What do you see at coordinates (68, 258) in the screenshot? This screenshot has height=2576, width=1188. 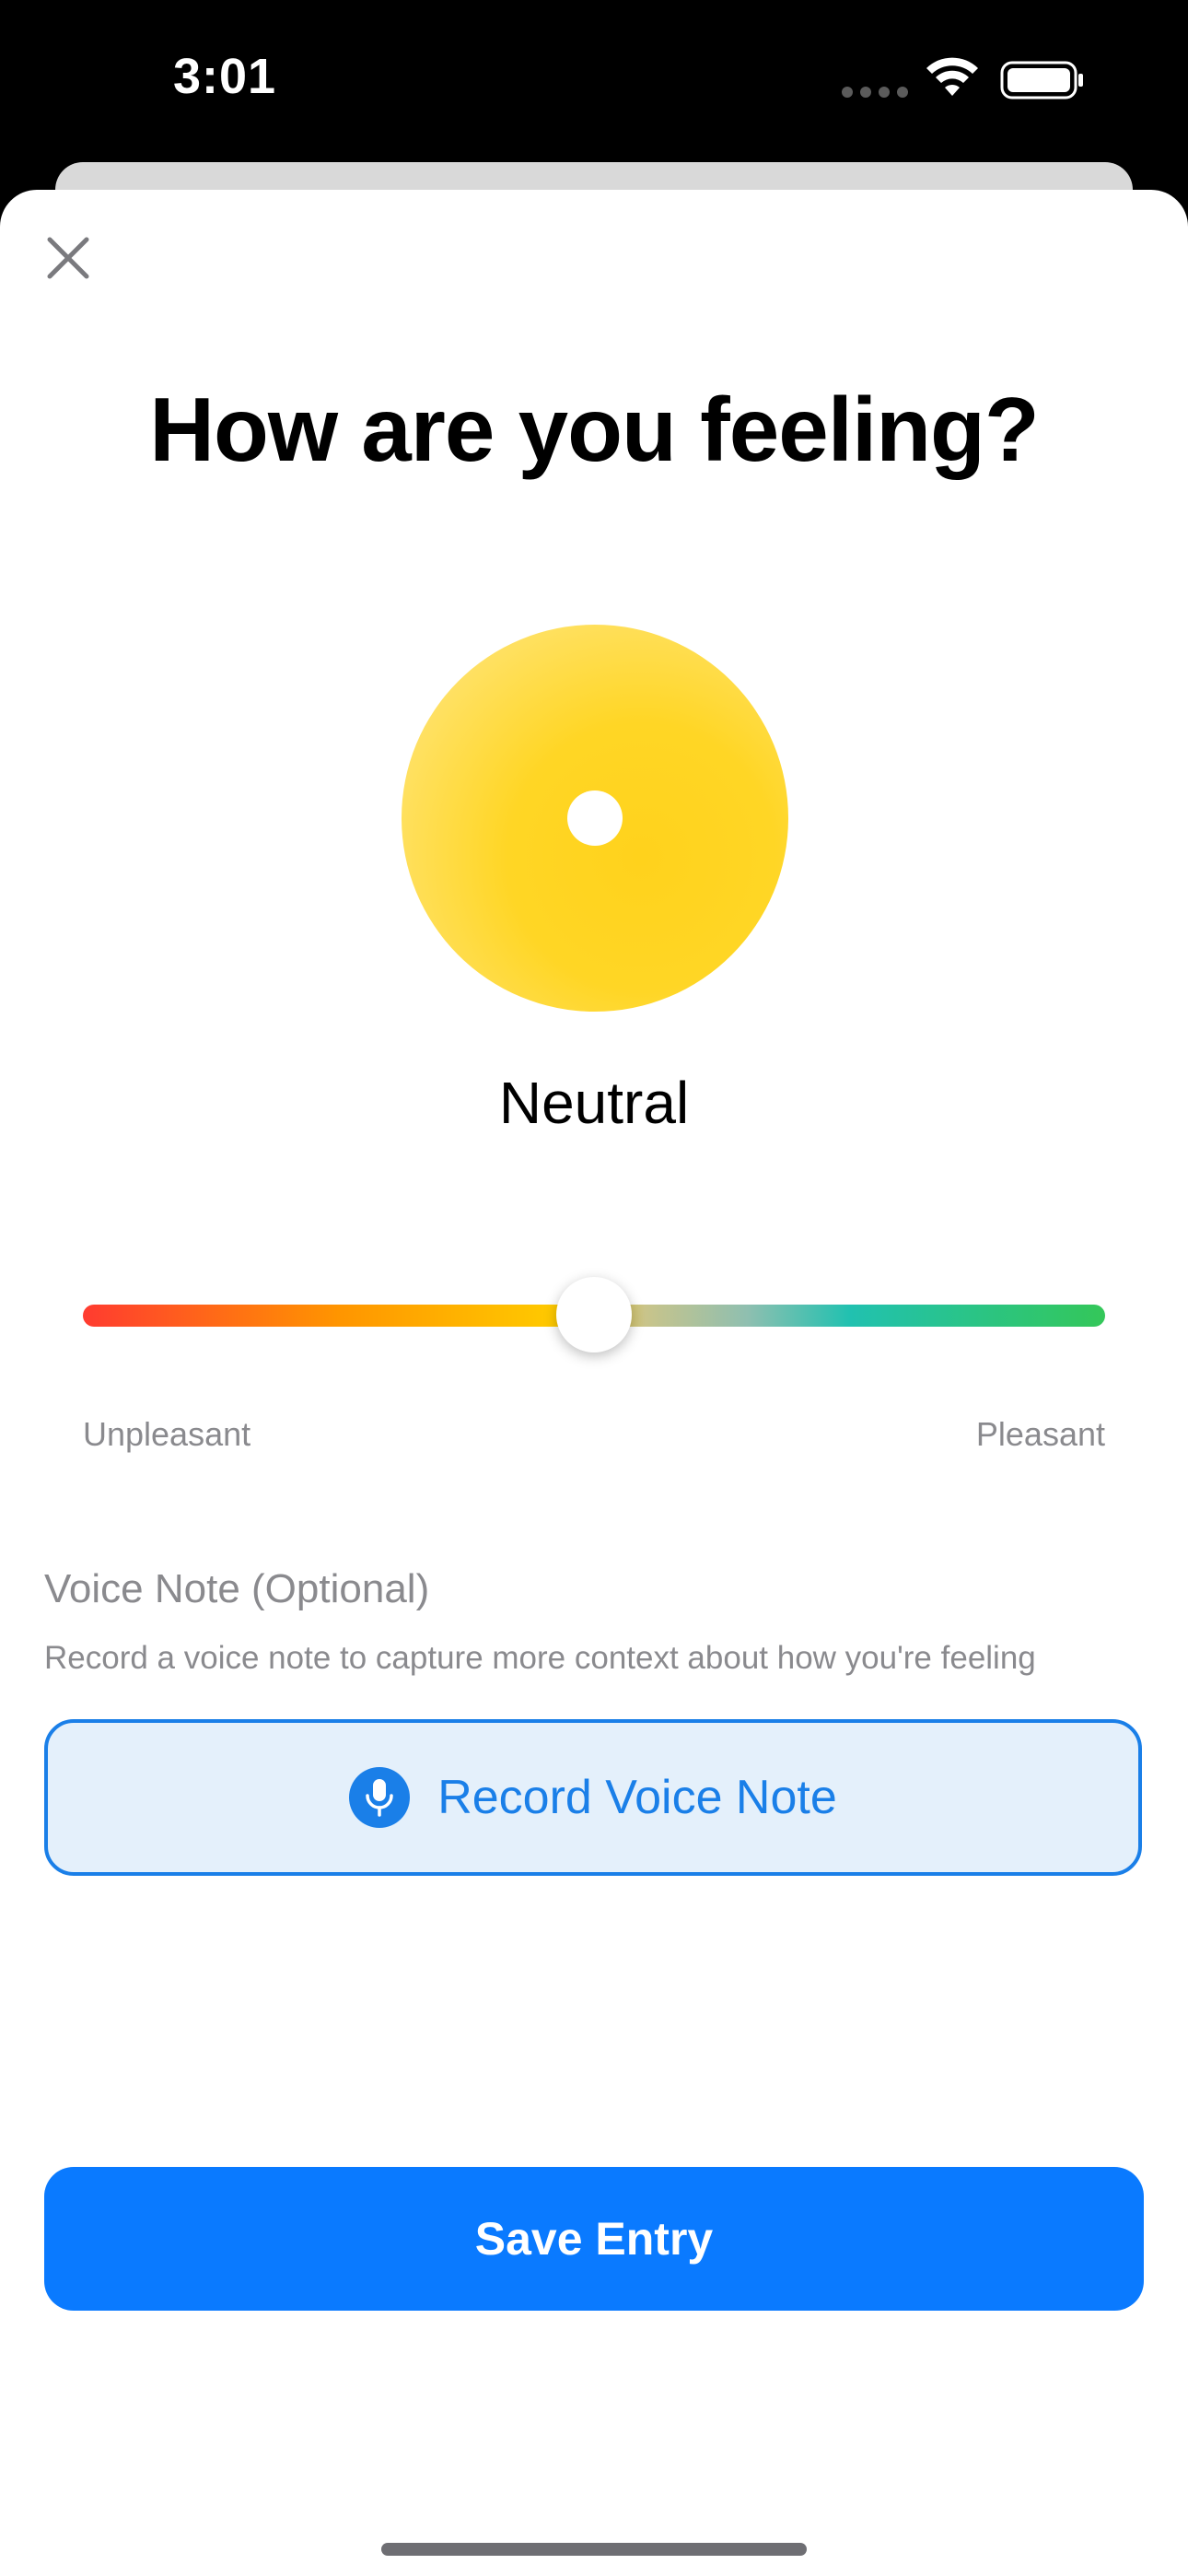 I see `close-icon` at bounding box center [68, 258].